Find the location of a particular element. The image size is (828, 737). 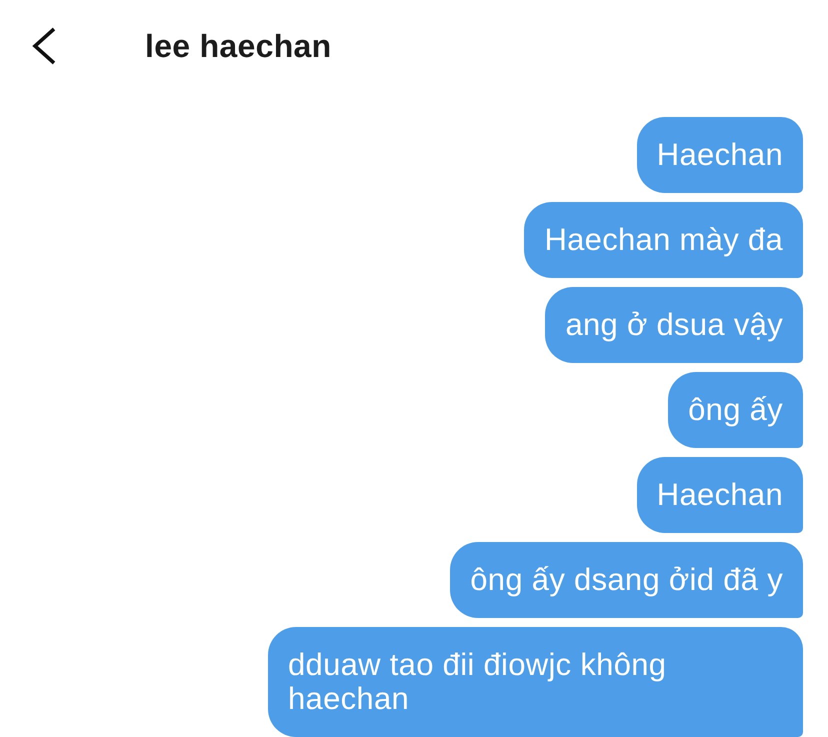

message-bubble: dduaw tao đii điowjc không haechan is located at coordinates (535, 682).